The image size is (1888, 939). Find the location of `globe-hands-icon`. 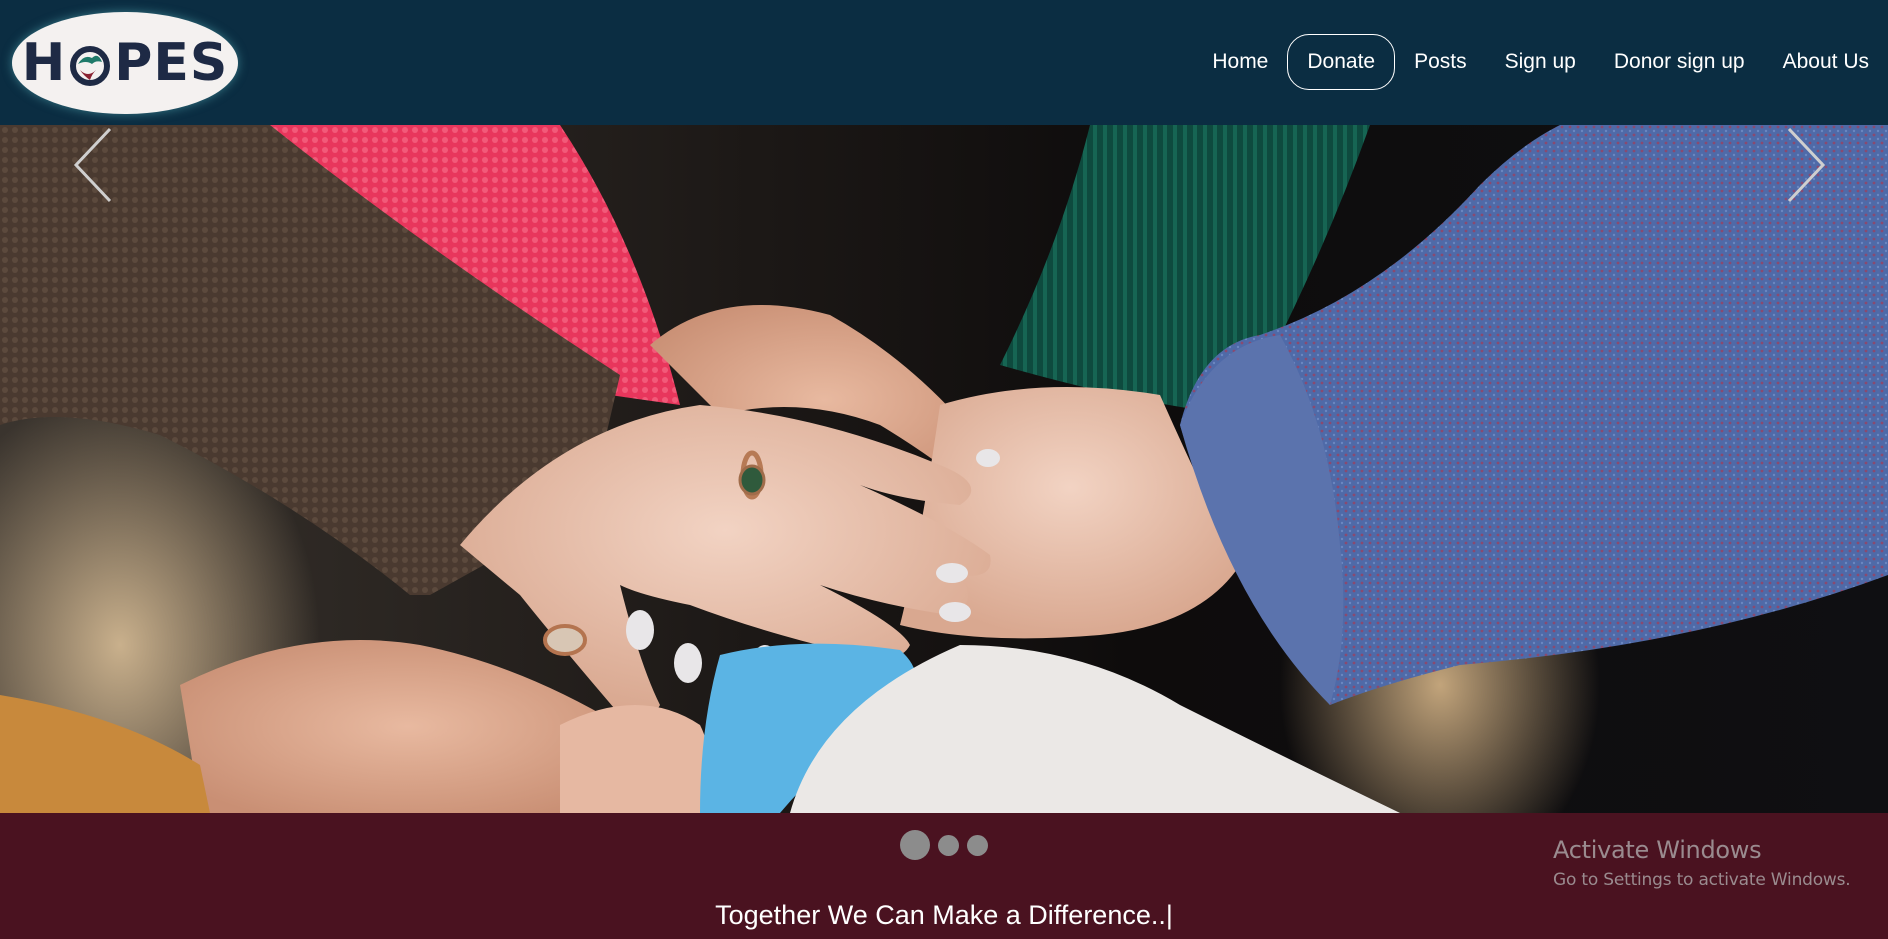

globe-hands-icon is located at coordinates (90, 63).